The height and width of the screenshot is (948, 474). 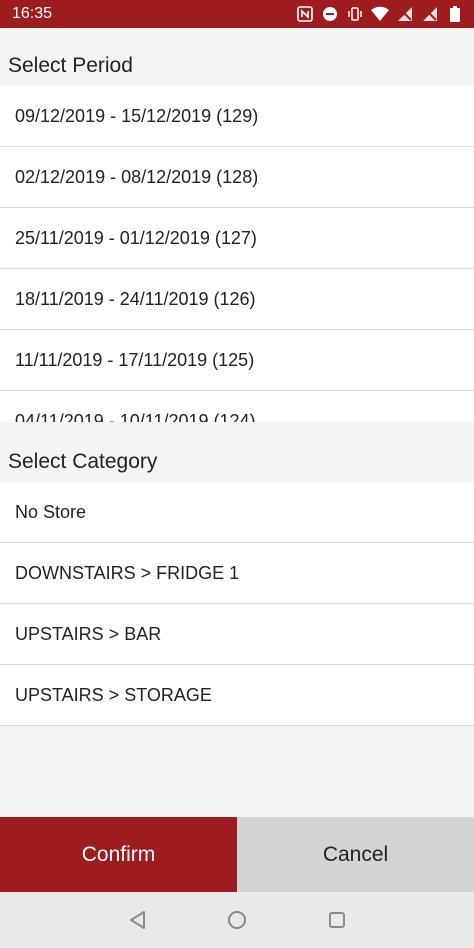 I want to click on battery-icon, so click(x=455, y=14).